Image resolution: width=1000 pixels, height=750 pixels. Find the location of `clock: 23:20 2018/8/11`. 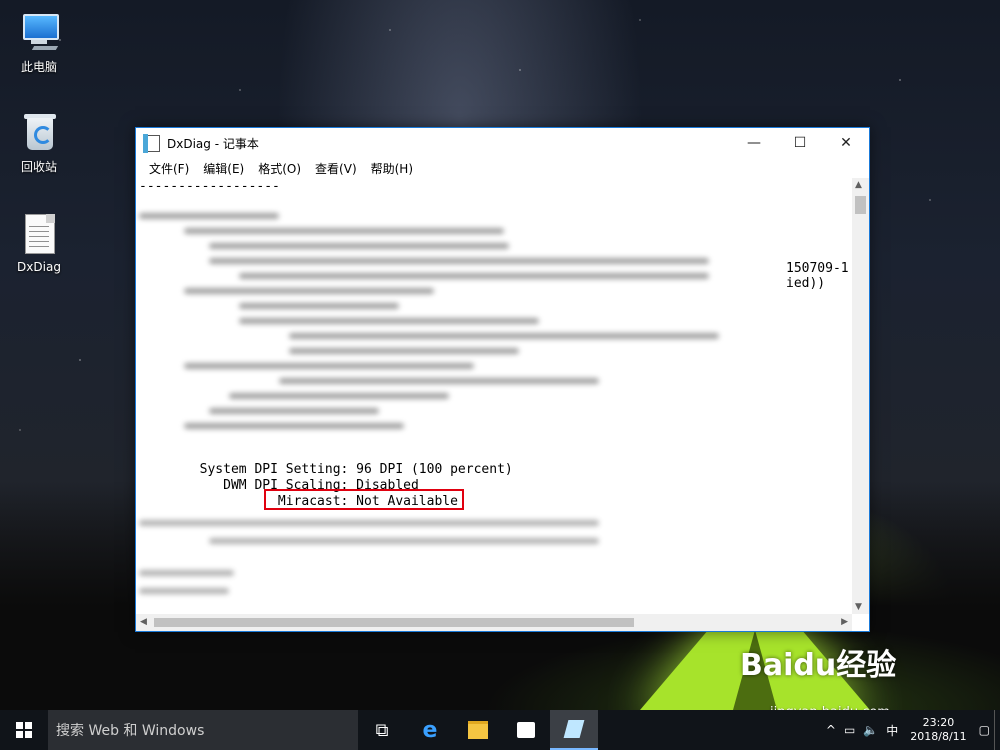

clock: 23:20 2018/8/11 is located at coordinates (938, 730).